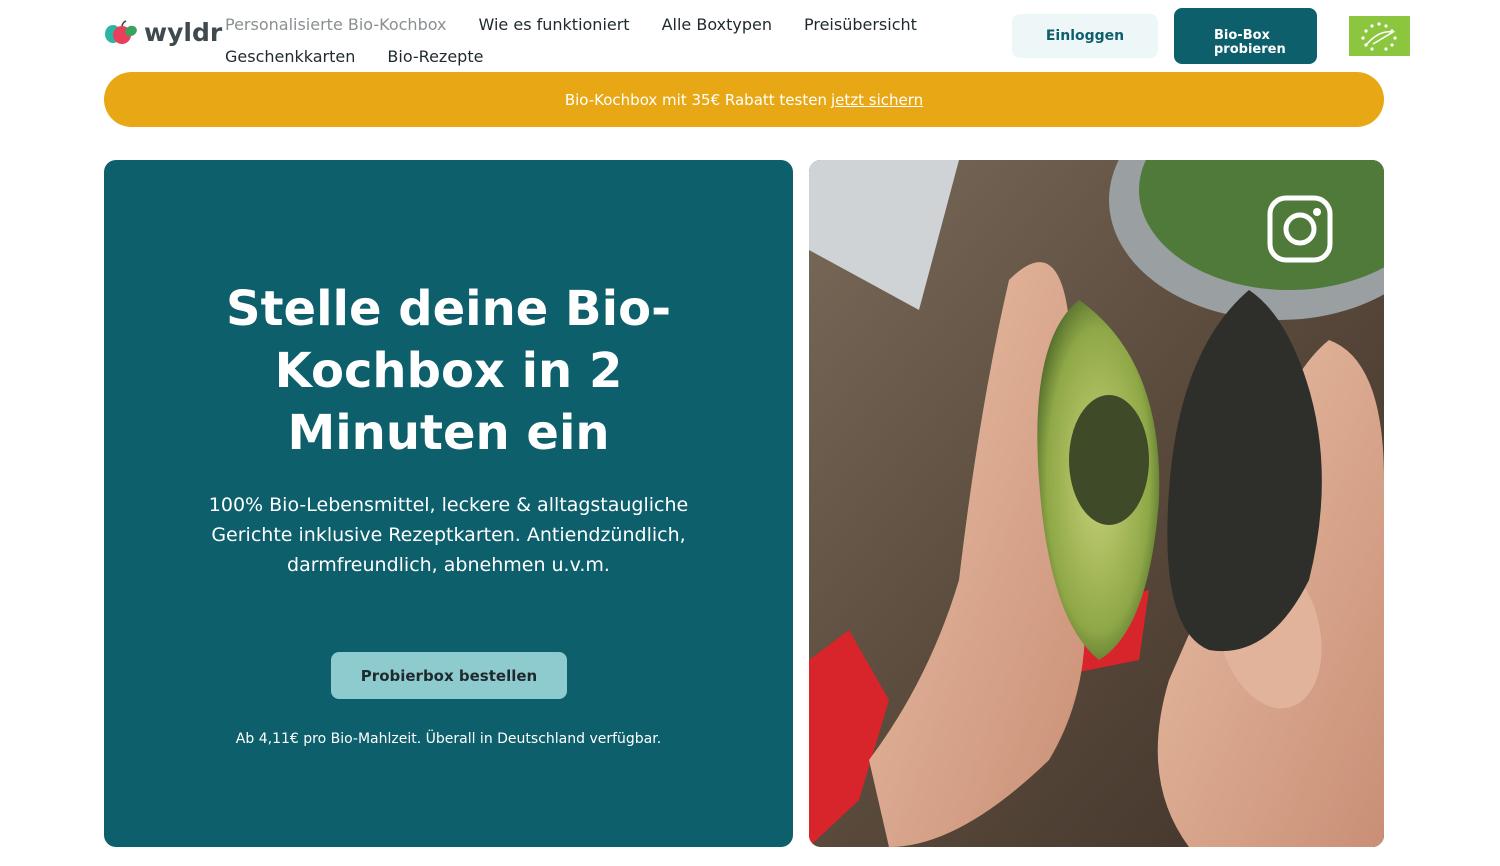 This screenshot has width=1500, height=866. Describe the element at coordinates (1242, 35) in the screenshot. I see `try-bio-box-label-line1: Bio-Box` at that location.